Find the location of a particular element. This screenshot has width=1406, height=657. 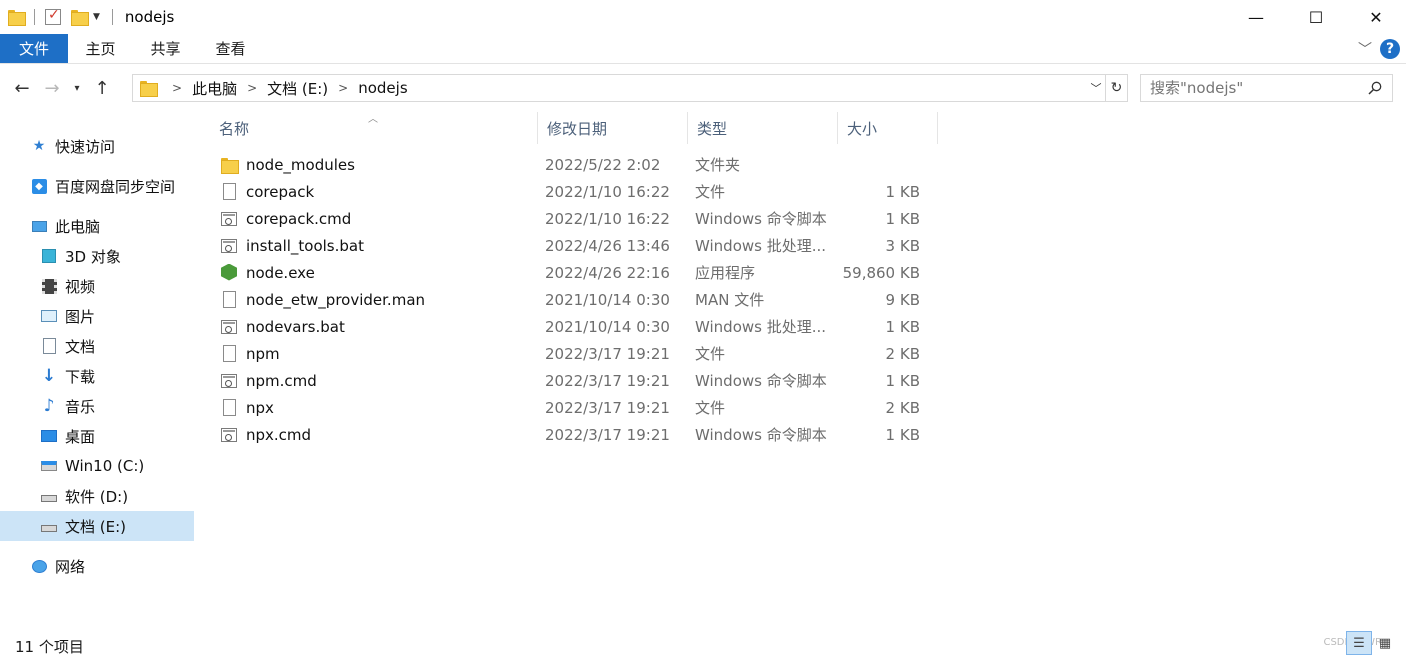

refresh-button: ↻ is located at coordinates (1116, 88).